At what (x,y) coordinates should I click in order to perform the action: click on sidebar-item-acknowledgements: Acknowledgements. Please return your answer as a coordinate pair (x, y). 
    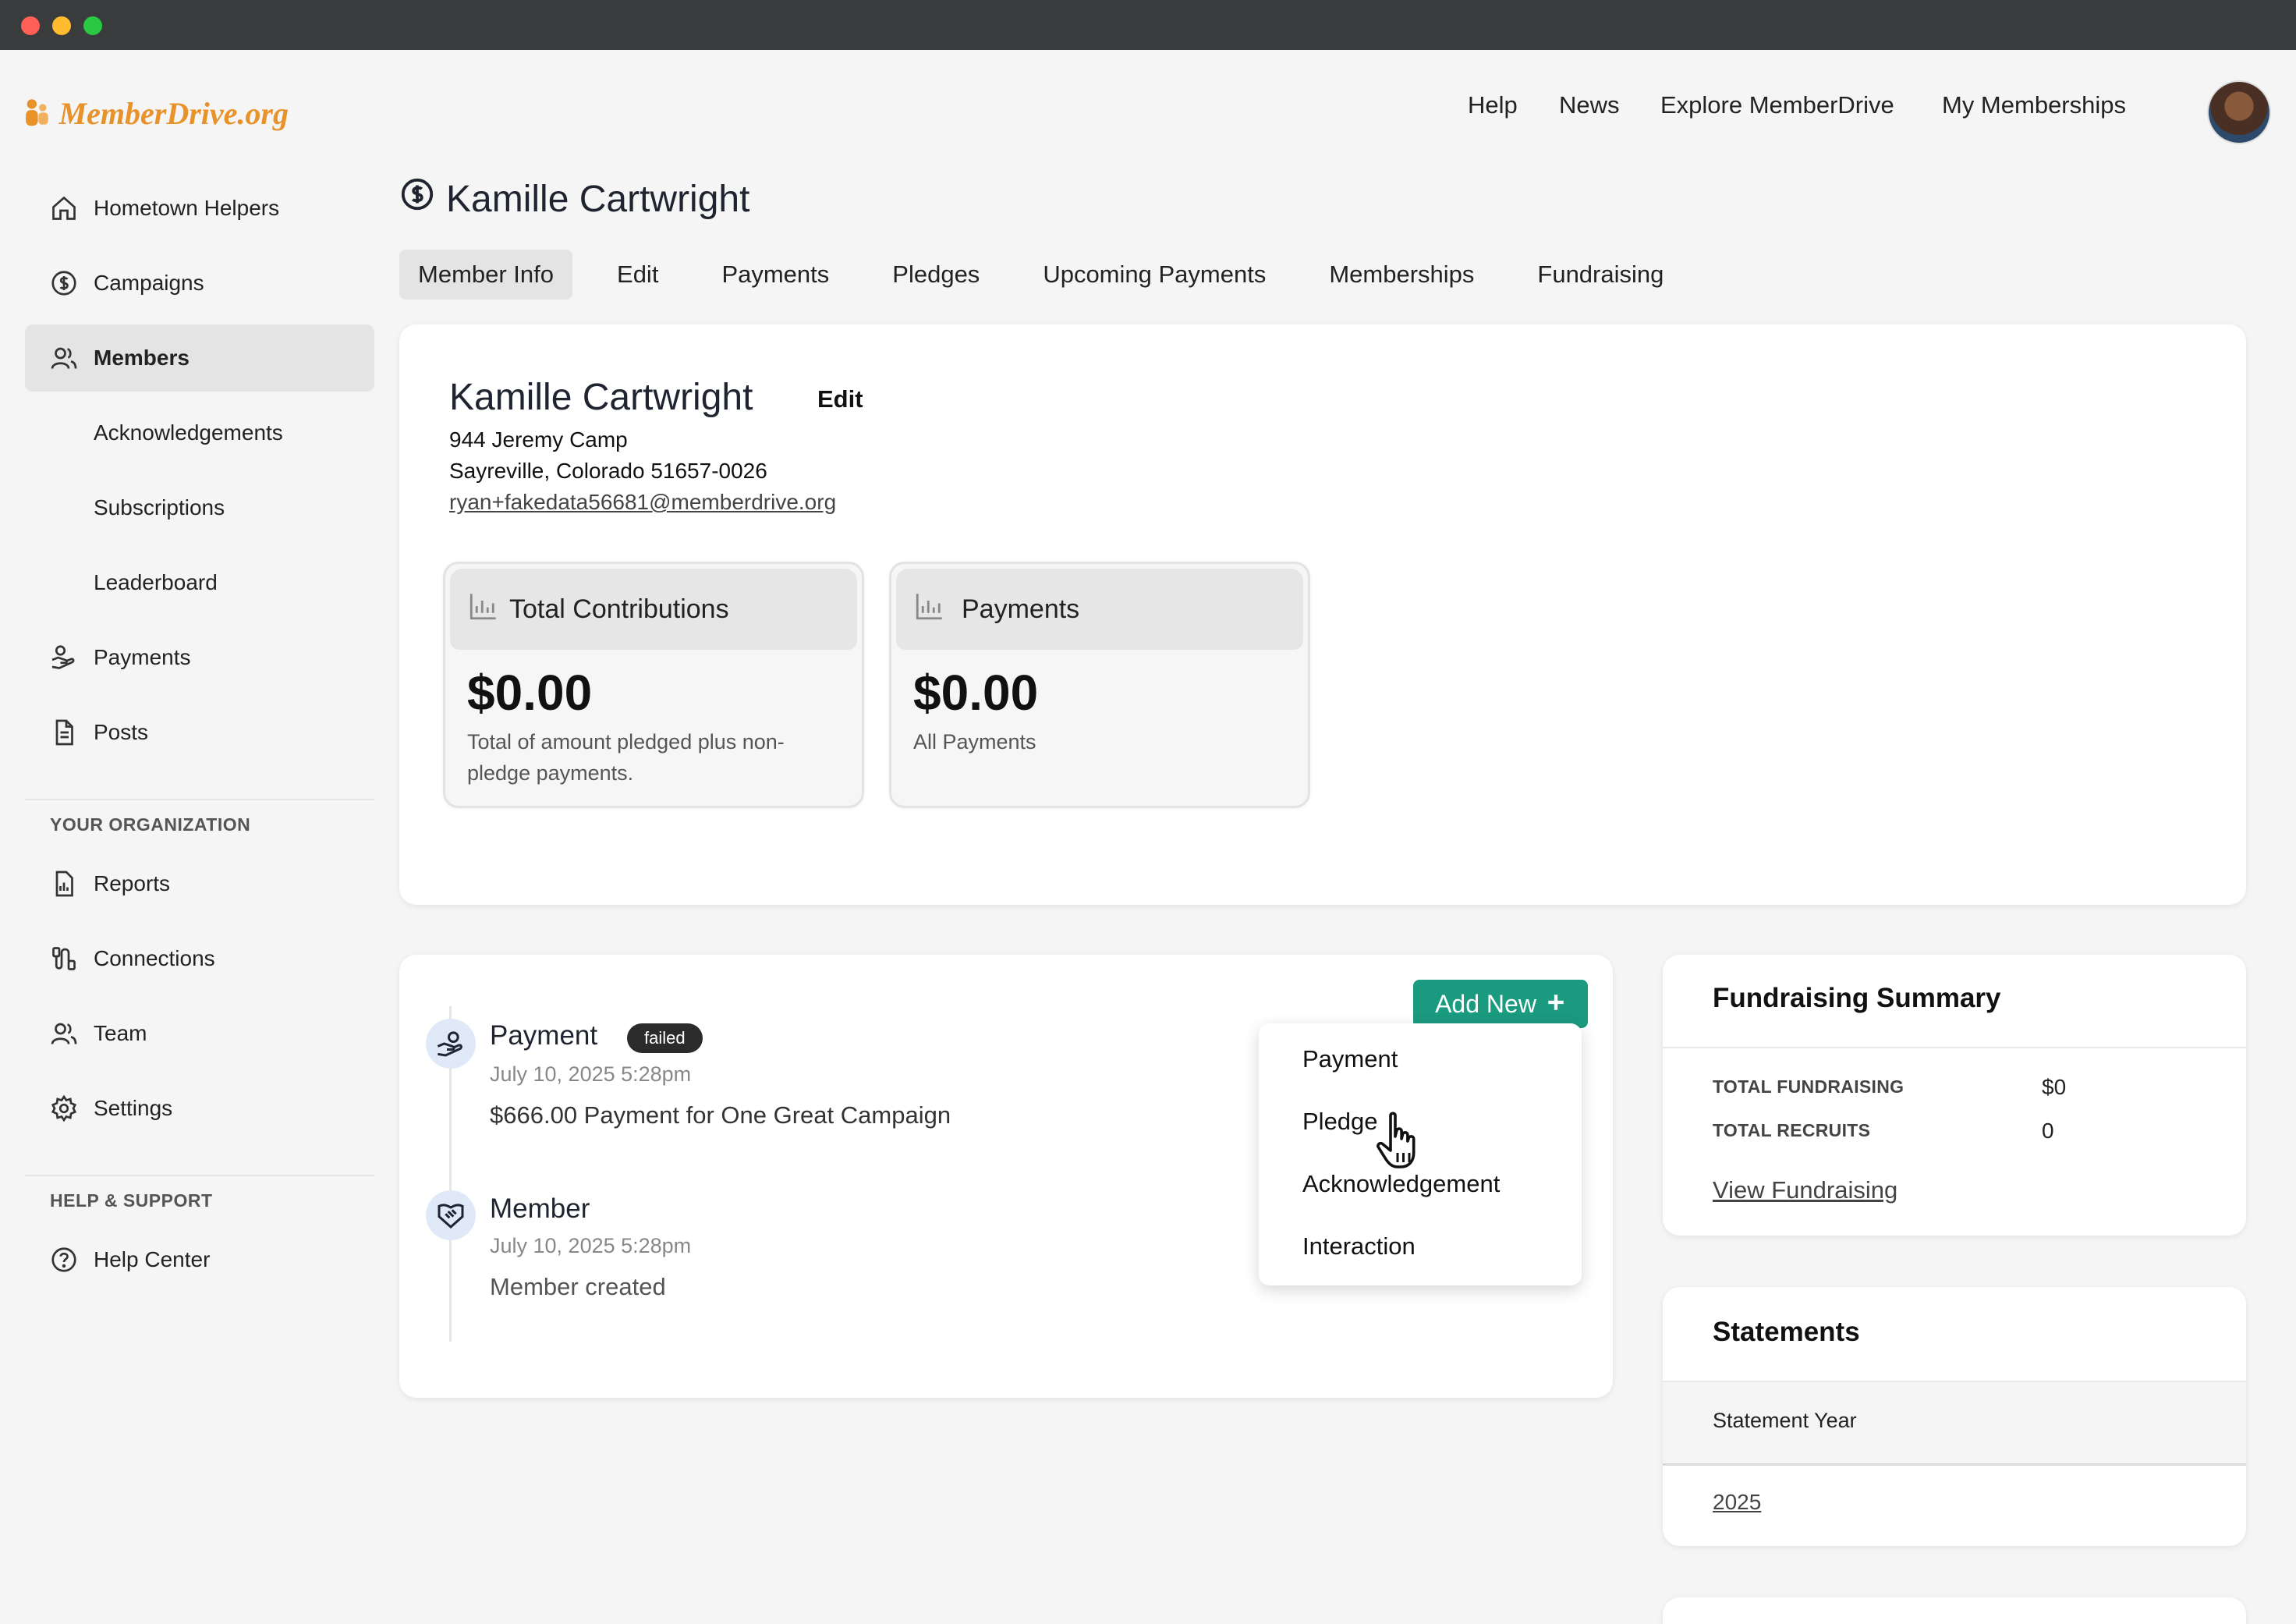
    Looking at the image, I should click on (199, 432).